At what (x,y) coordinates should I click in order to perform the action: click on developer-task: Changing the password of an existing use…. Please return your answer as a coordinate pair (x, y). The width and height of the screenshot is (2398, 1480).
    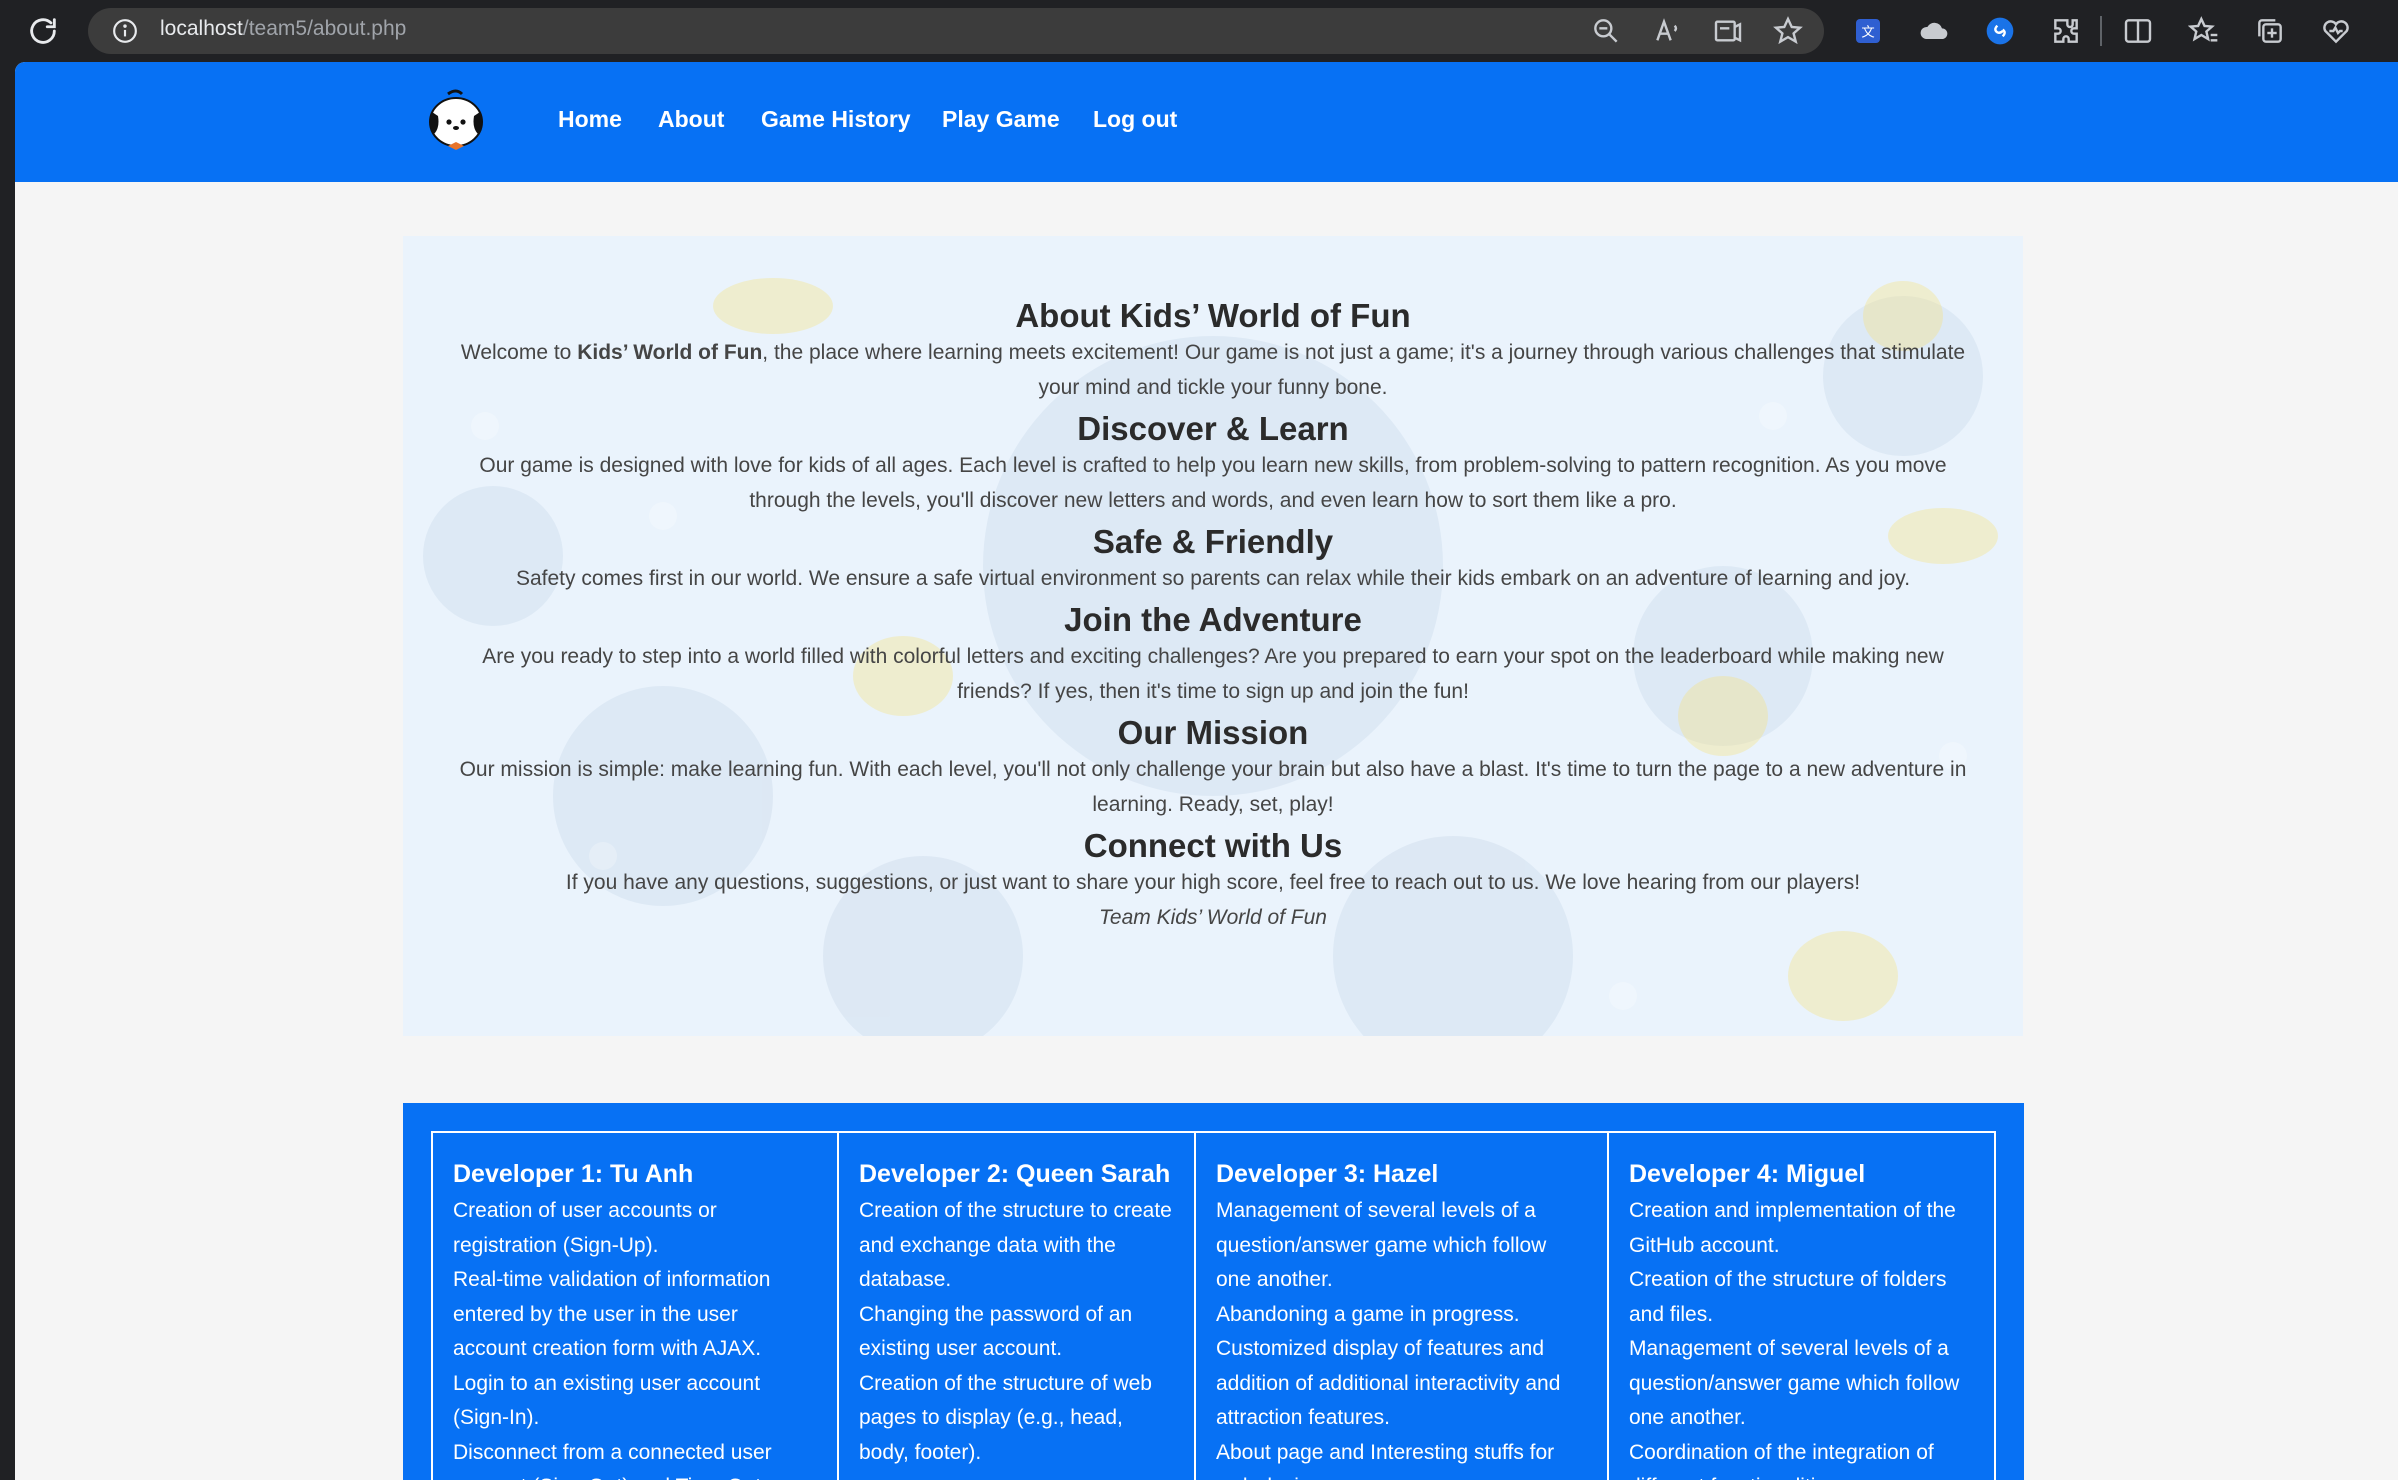
    Looking at the image, I should click on (996, 1331).